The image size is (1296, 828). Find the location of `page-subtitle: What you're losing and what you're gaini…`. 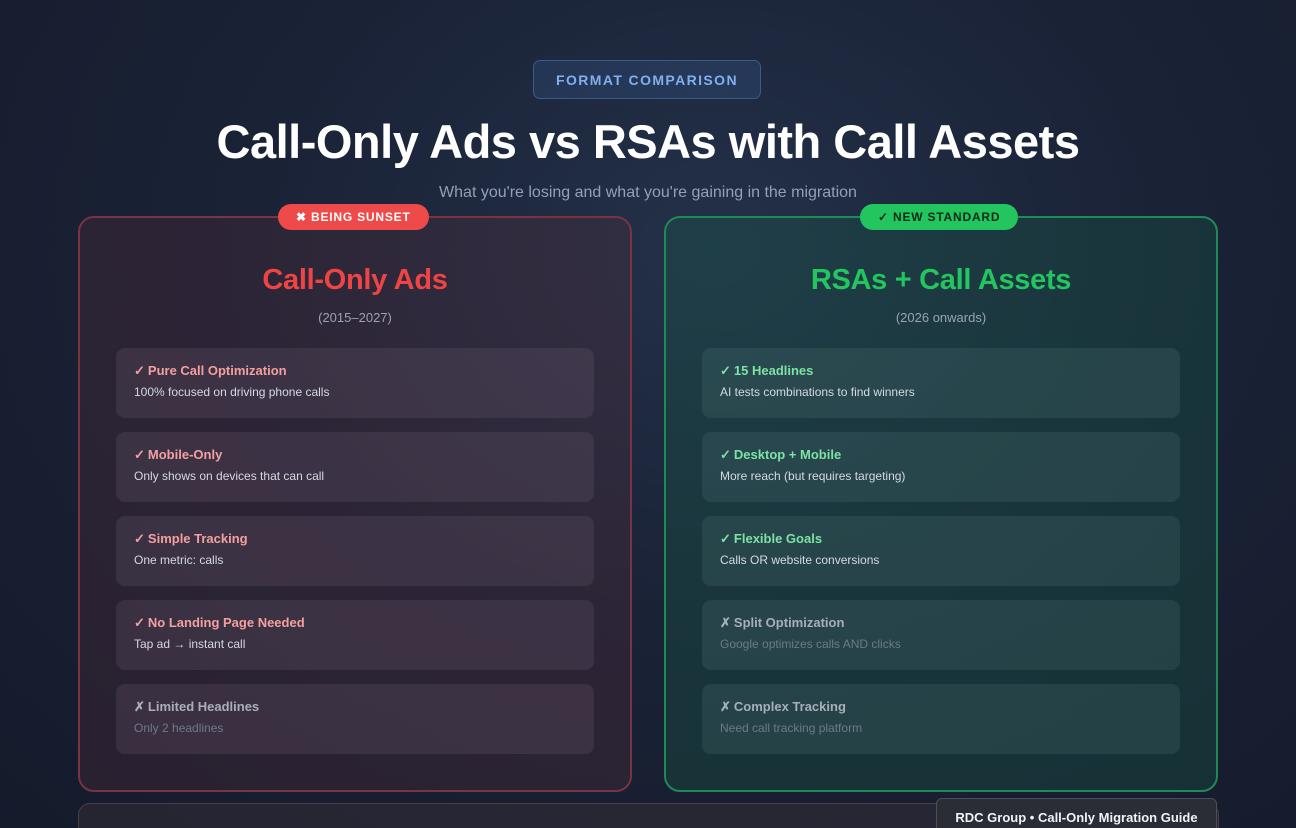

page-subtitle: What you're losing and what you're gaini… is located at coordinates (648, 192).